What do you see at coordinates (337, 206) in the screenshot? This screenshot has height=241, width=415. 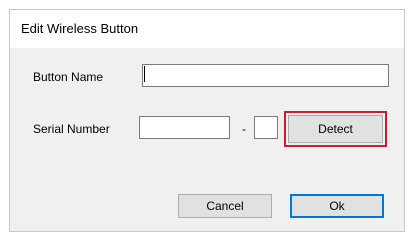 I see `ok-button: Ok` at bounding box center [337, 206].